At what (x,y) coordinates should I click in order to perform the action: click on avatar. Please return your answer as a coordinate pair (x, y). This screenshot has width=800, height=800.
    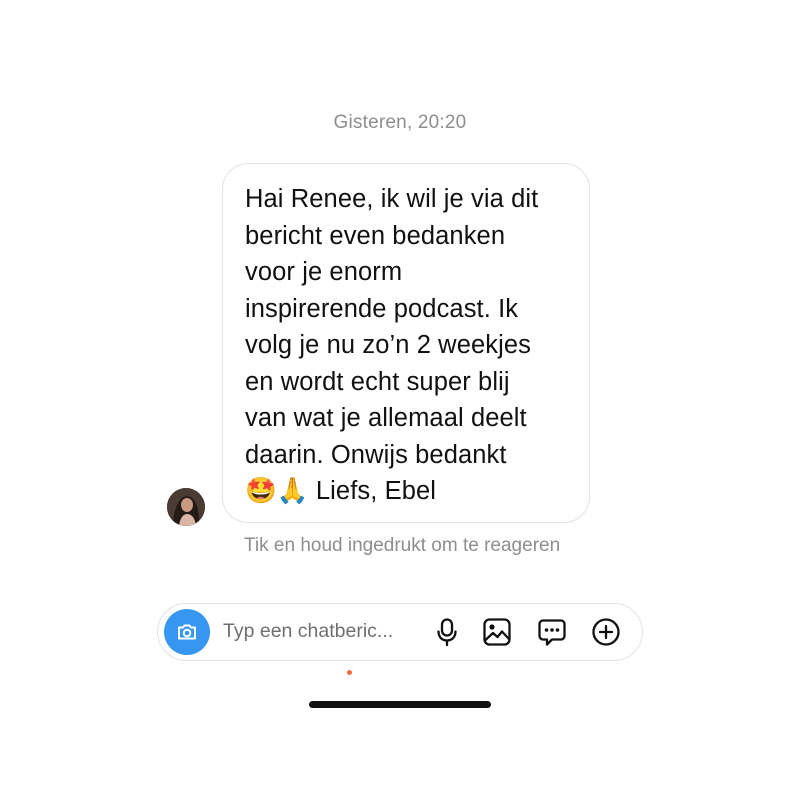
    Looking at the image, I should click on (186, 507).